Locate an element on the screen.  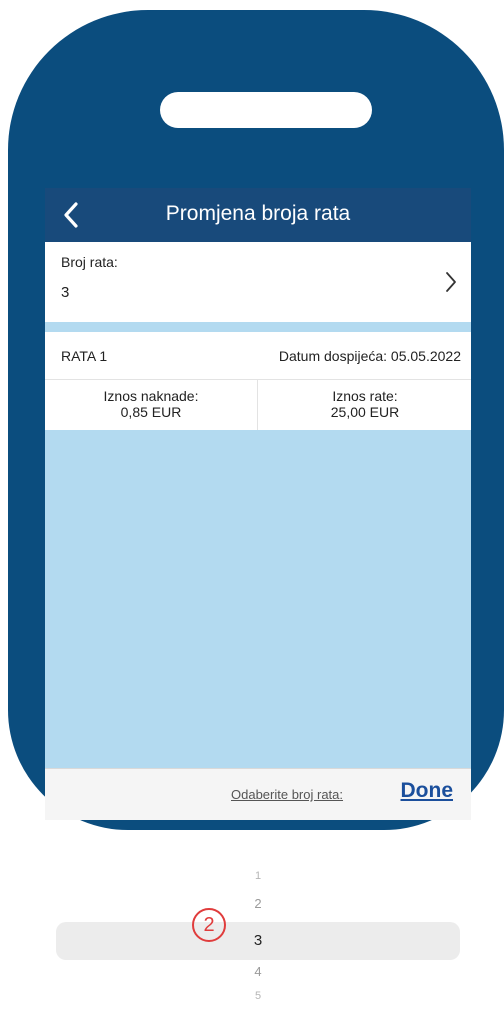
picker-toolbar: Odaberite broj rata: Done is located at coordinates (258, 794).